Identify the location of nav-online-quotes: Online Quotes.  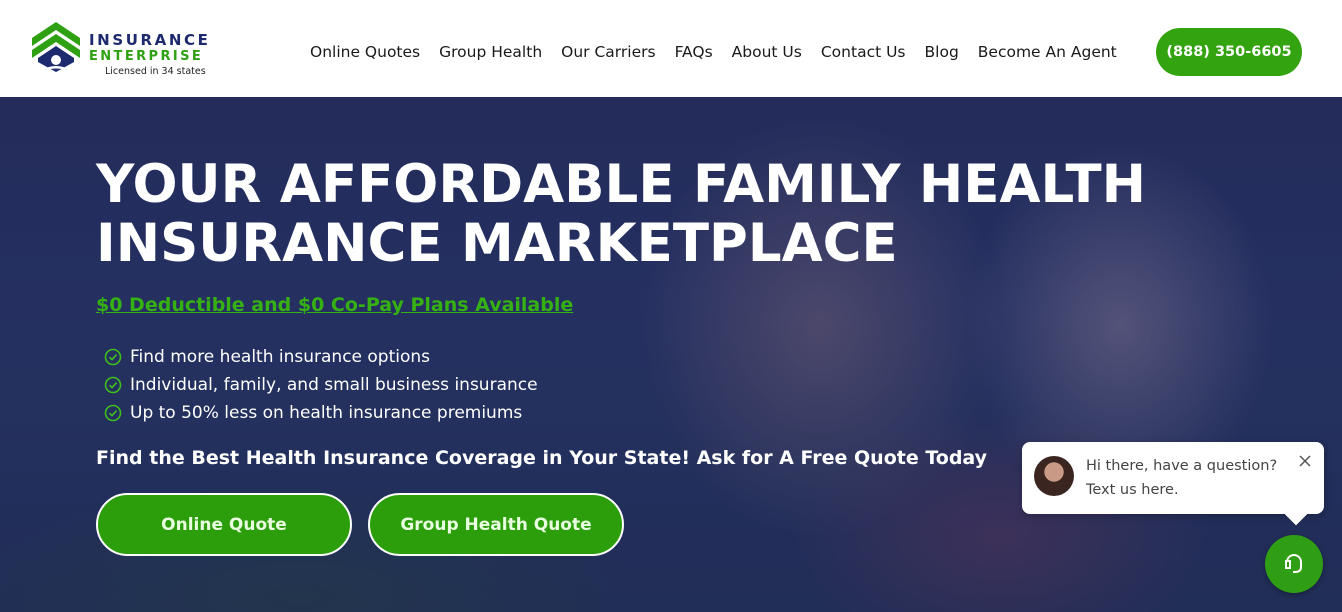
(365, 52).